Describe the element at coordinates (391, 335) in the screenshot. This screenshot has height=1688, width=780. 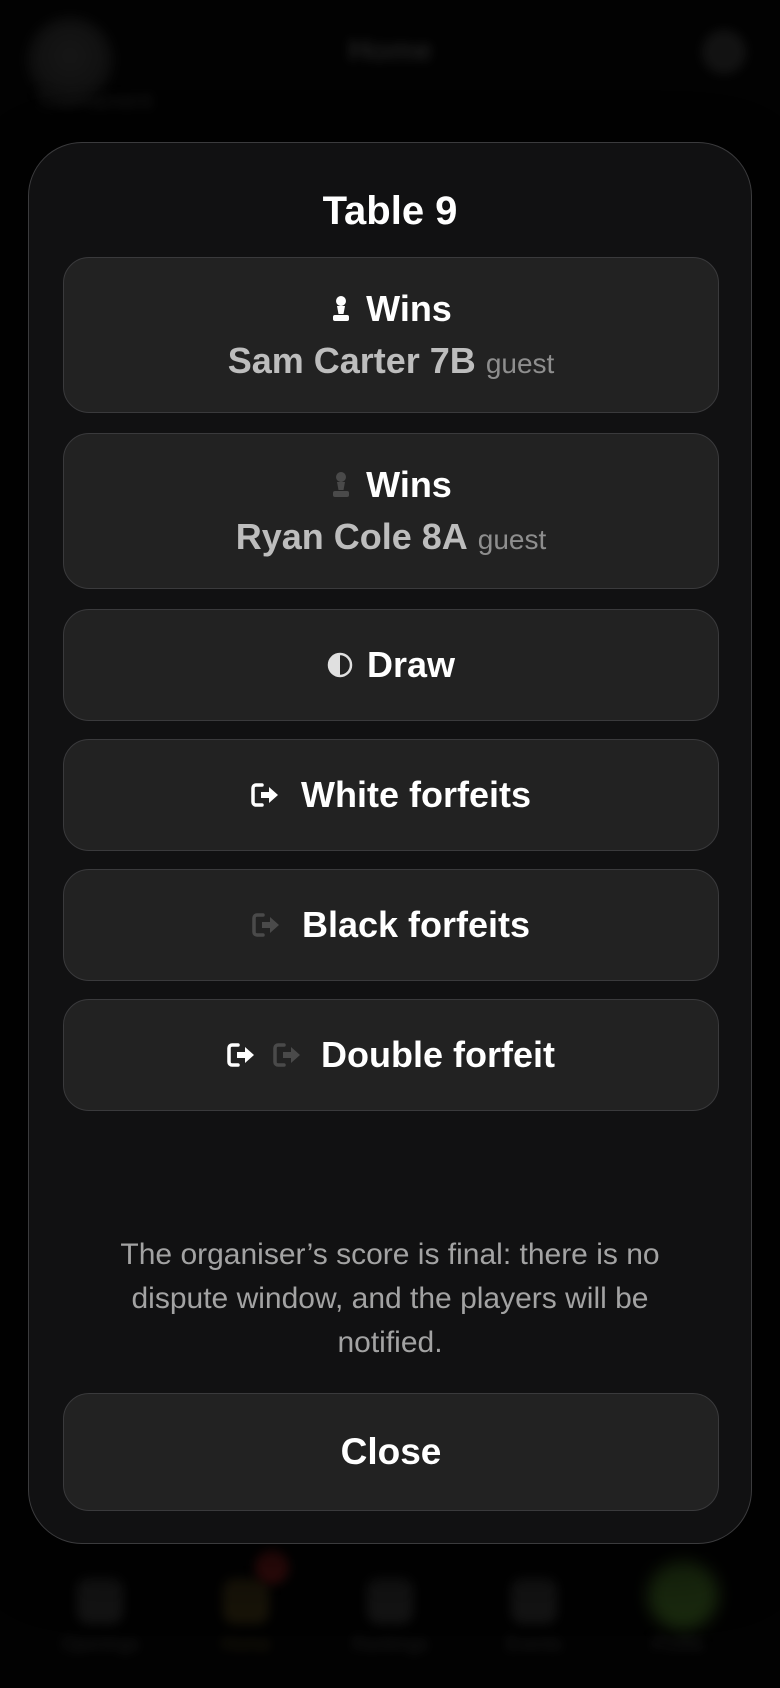
I see `white-wins-button: Wins Sam Carter 7B guest` at that location.